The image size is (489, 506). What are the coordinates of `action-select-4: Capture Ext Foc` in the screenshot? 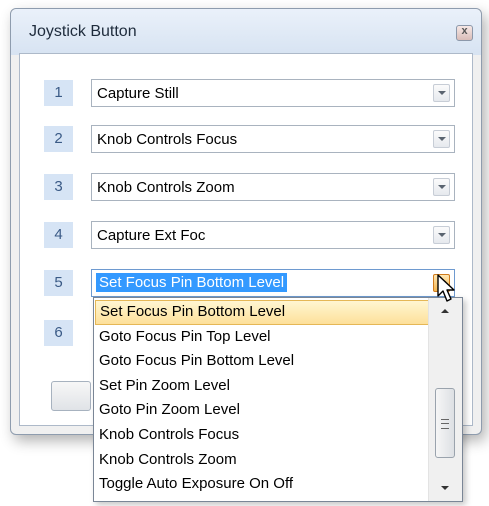 It's located at (273, 235).